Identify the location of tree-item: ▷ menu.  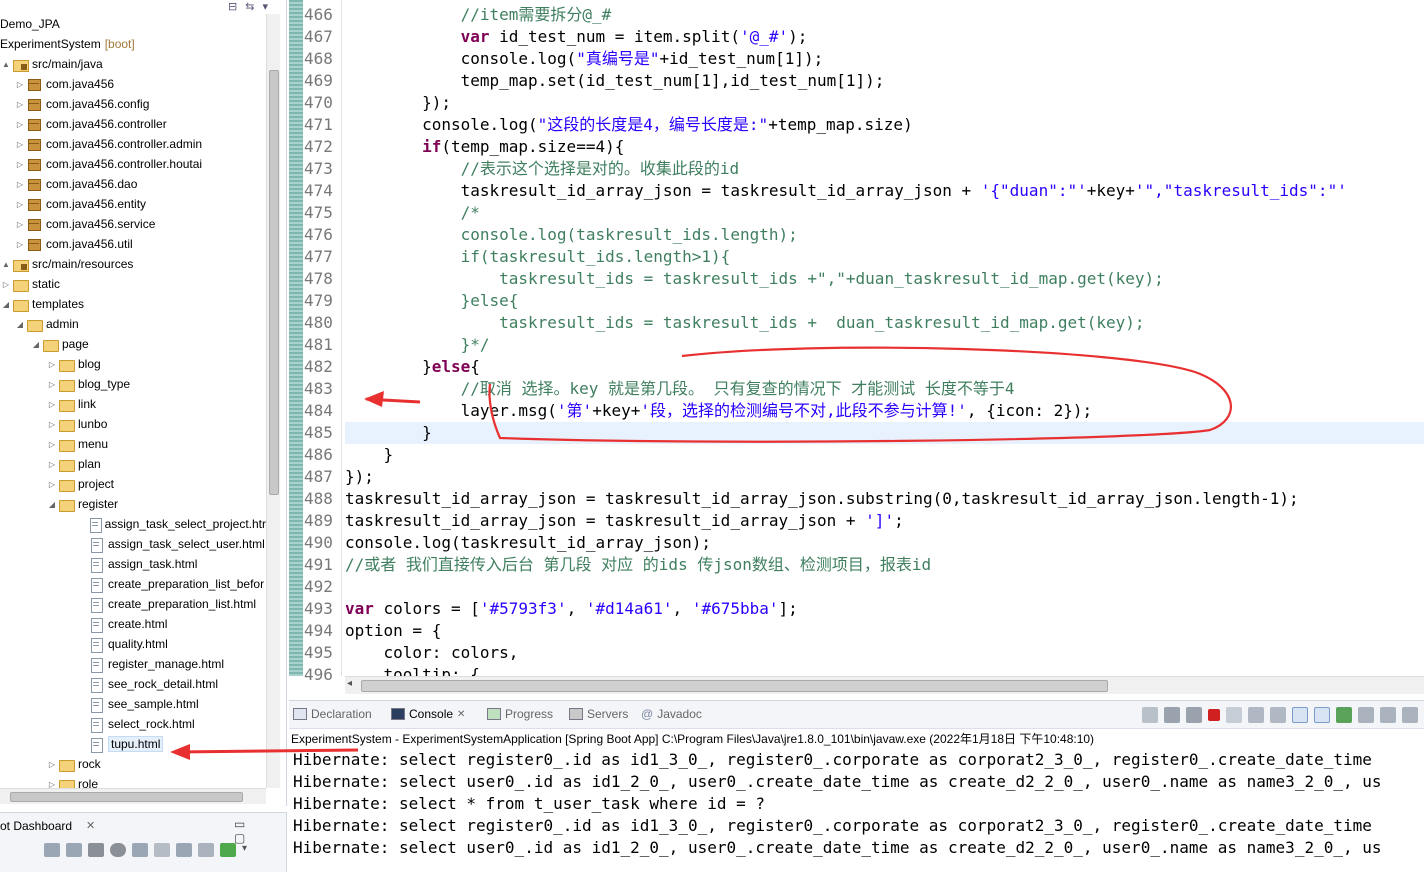
(133, 444).